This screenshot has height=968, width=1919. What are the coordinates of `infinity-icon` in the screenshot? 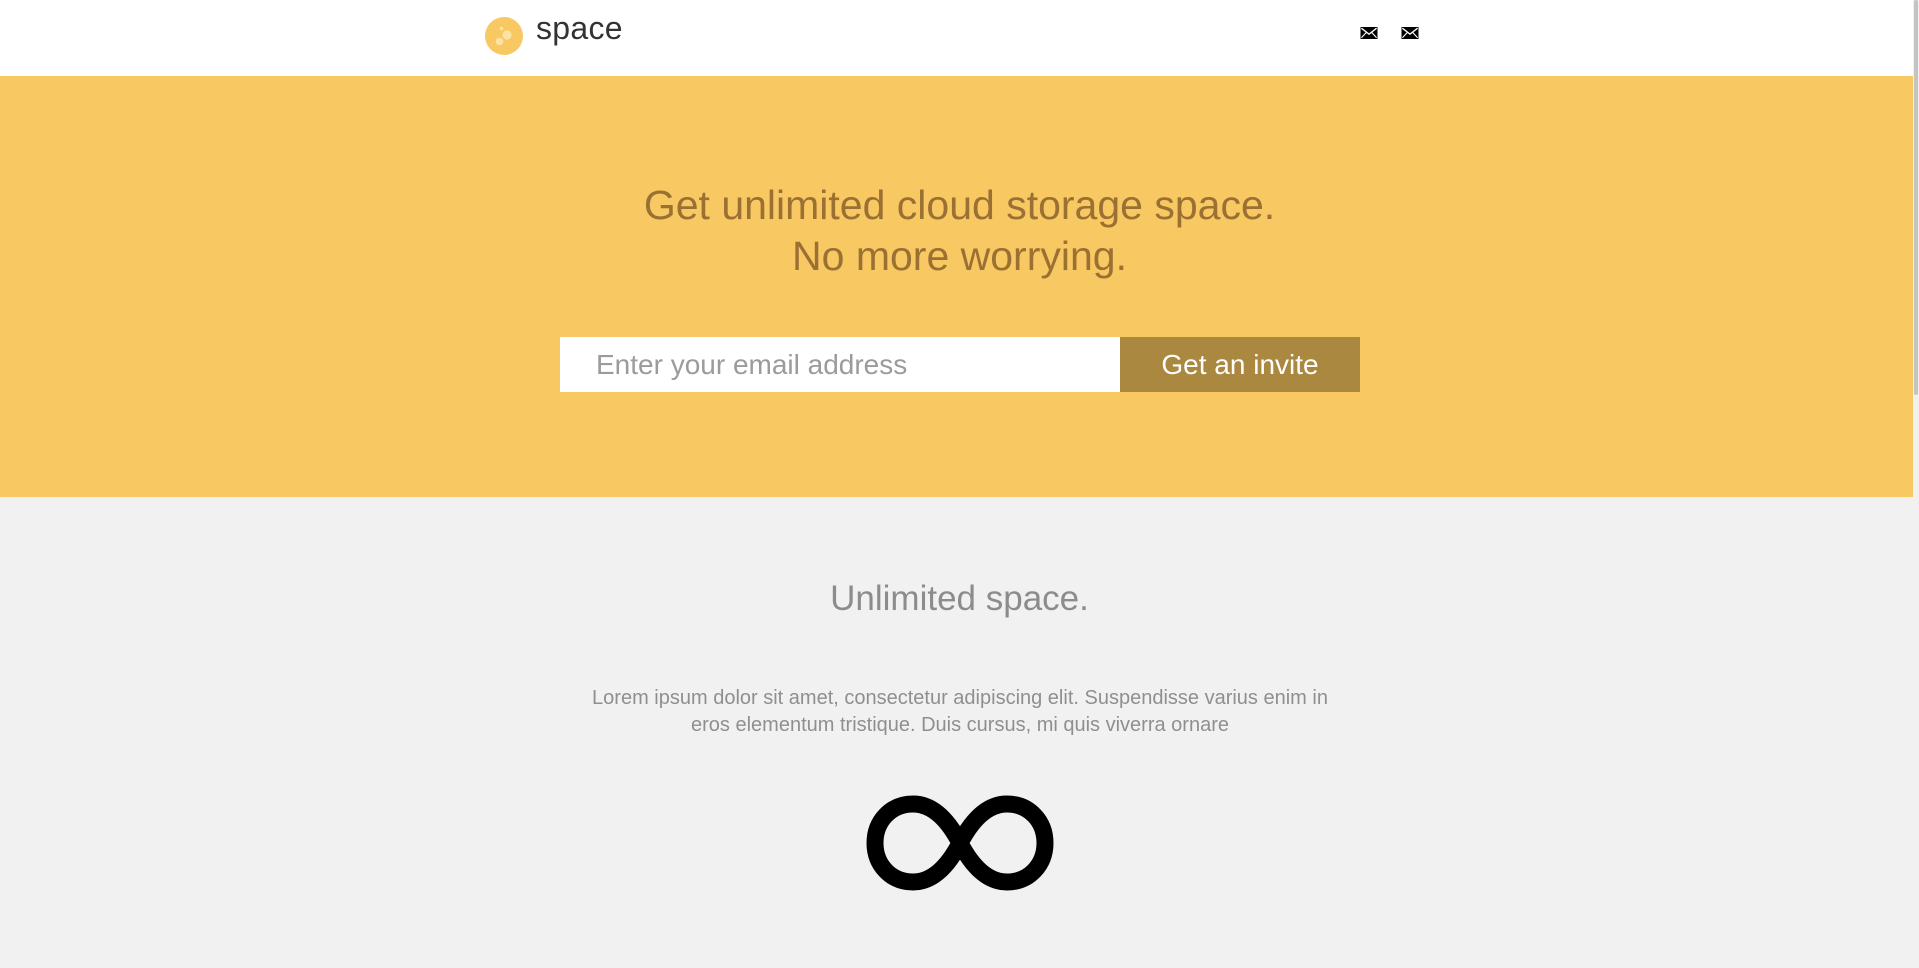 It's located at (960, 843).